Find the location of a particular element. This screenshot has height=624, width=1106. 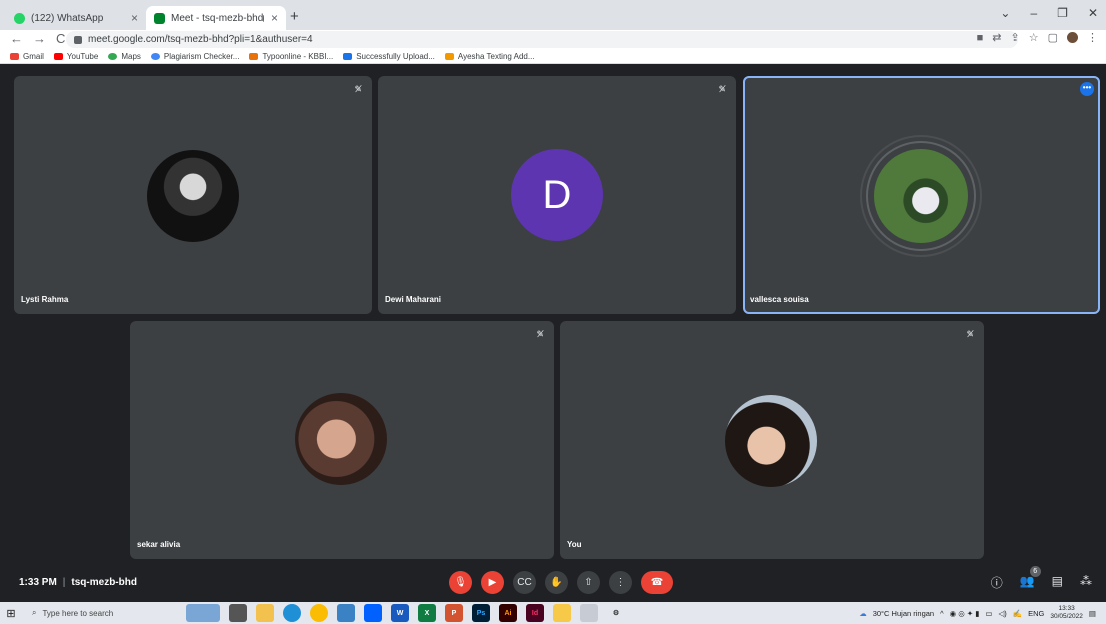

pen-icon: ✍ is located at coordinates (1017, 613).